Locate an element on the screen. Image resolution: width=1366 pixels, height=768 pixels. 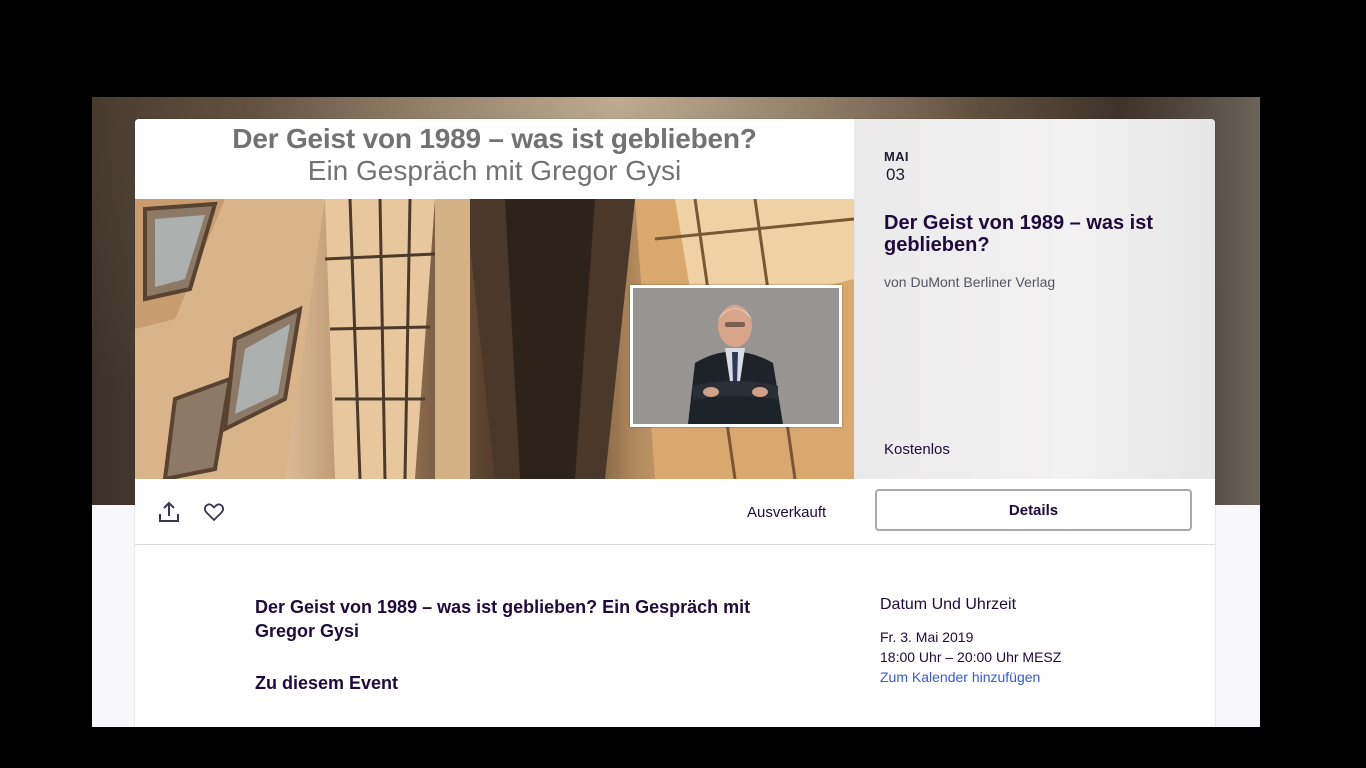
event-price: Kostenlos is located at coordinates (917, 449).